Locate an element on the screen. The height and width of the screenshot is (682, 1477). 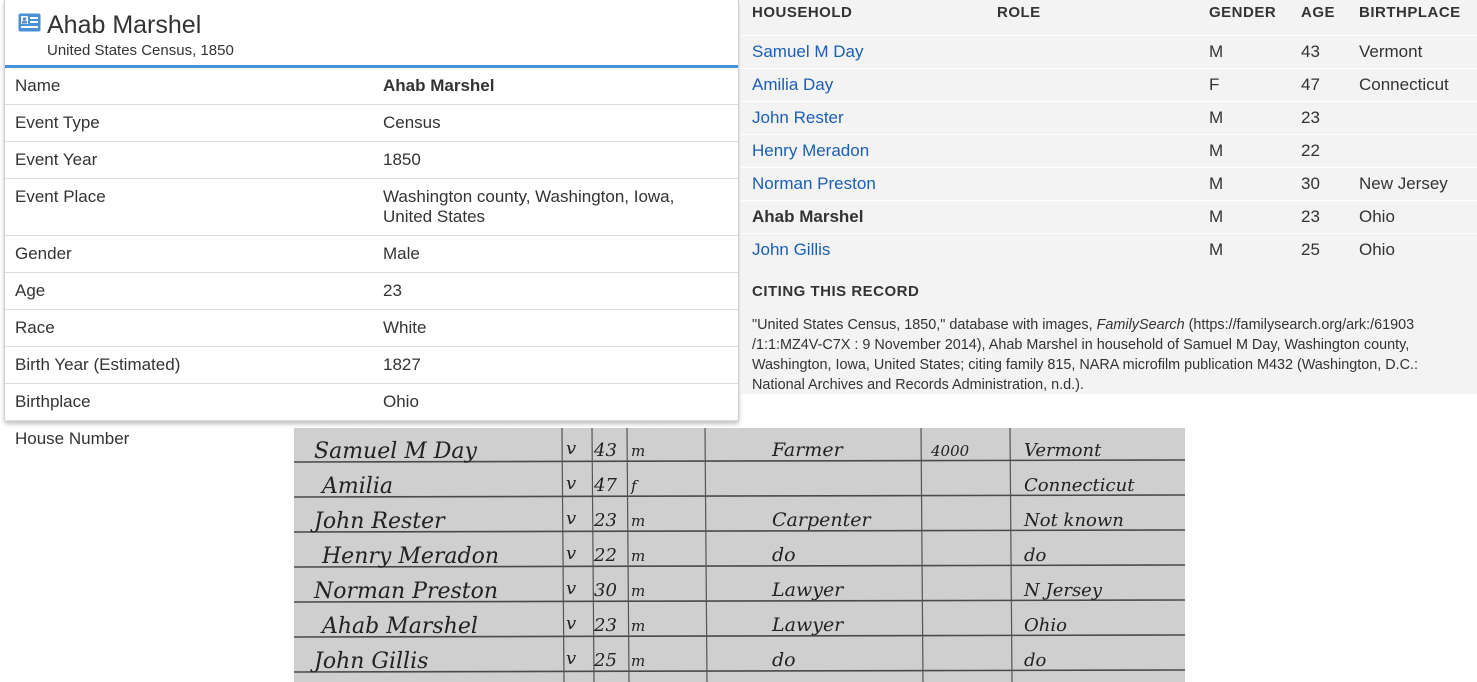
household-age: 47 is located at coordinates (1310, 84).